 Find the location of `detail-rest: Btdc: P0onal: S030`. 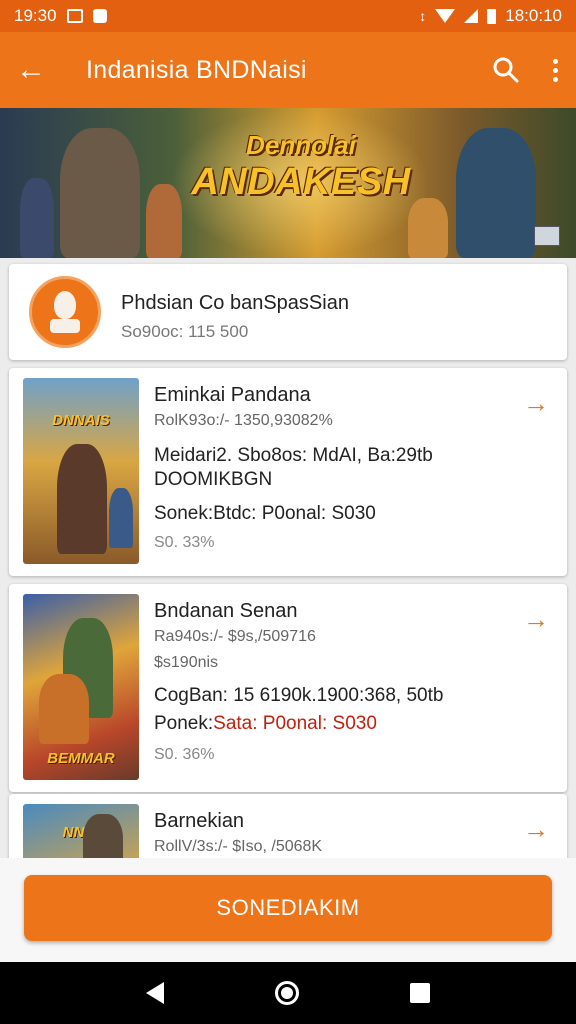

detail-rest: Btdc: P0onal: S030 is located at coordinates (294, 513).